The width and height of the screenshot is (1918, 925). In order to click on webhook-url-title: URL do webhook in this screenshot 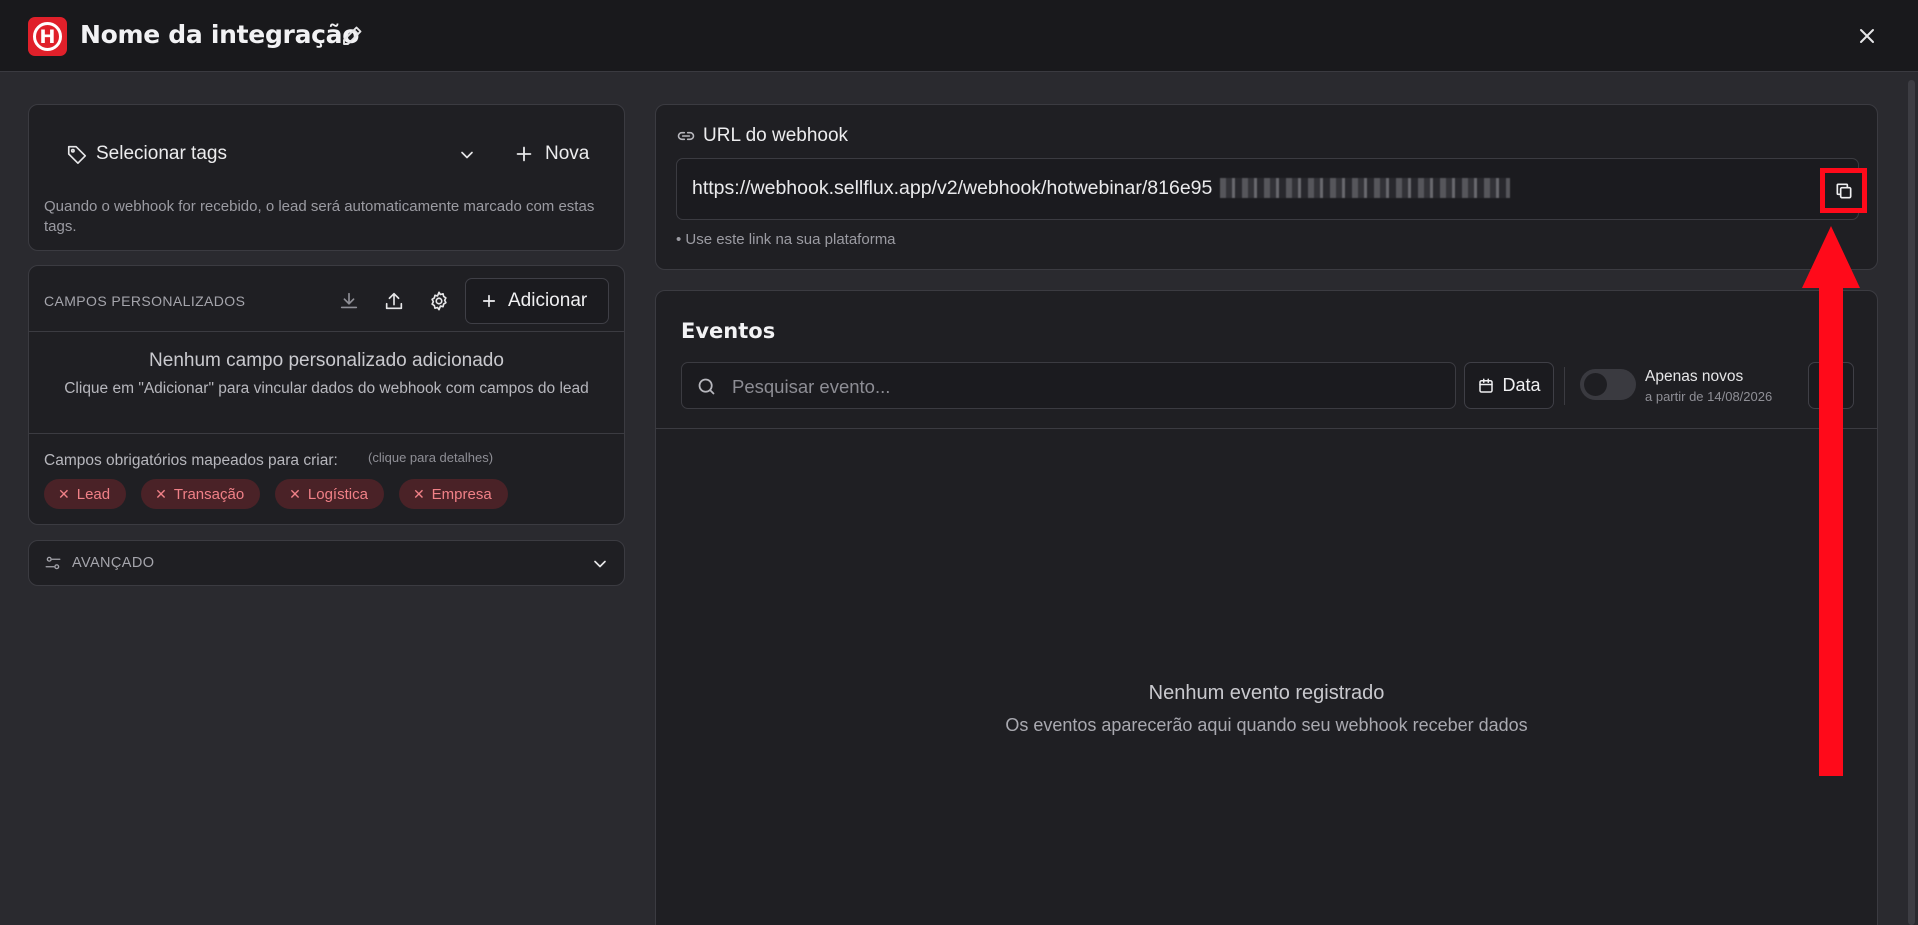, I will do `click(776, 135)`.